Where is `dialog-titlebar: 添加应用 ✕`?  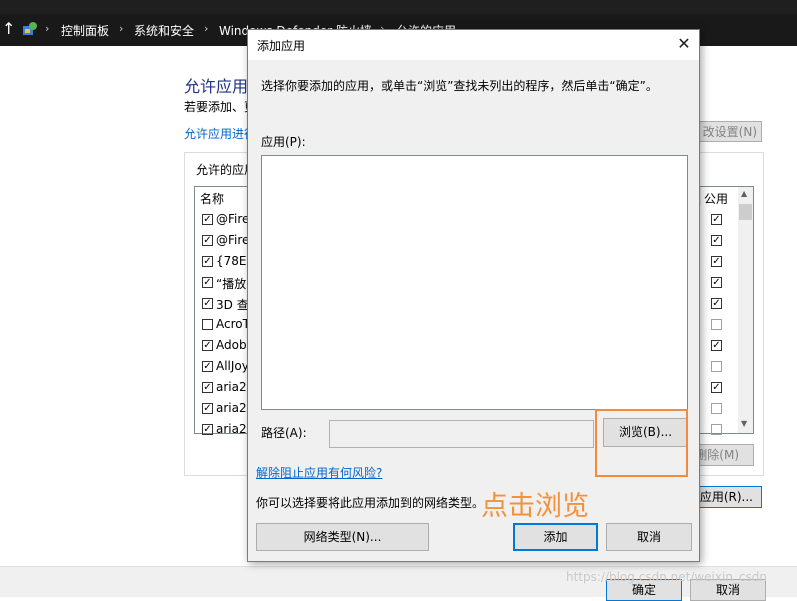
dialog-titlebar: 添加应用 ✕ is located at coordinates (473, 45).